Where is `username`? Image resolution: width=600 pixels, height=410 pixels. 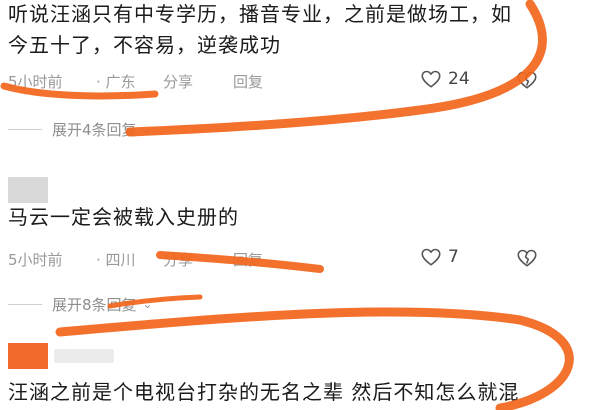
username is located at coordinates (84, 356).